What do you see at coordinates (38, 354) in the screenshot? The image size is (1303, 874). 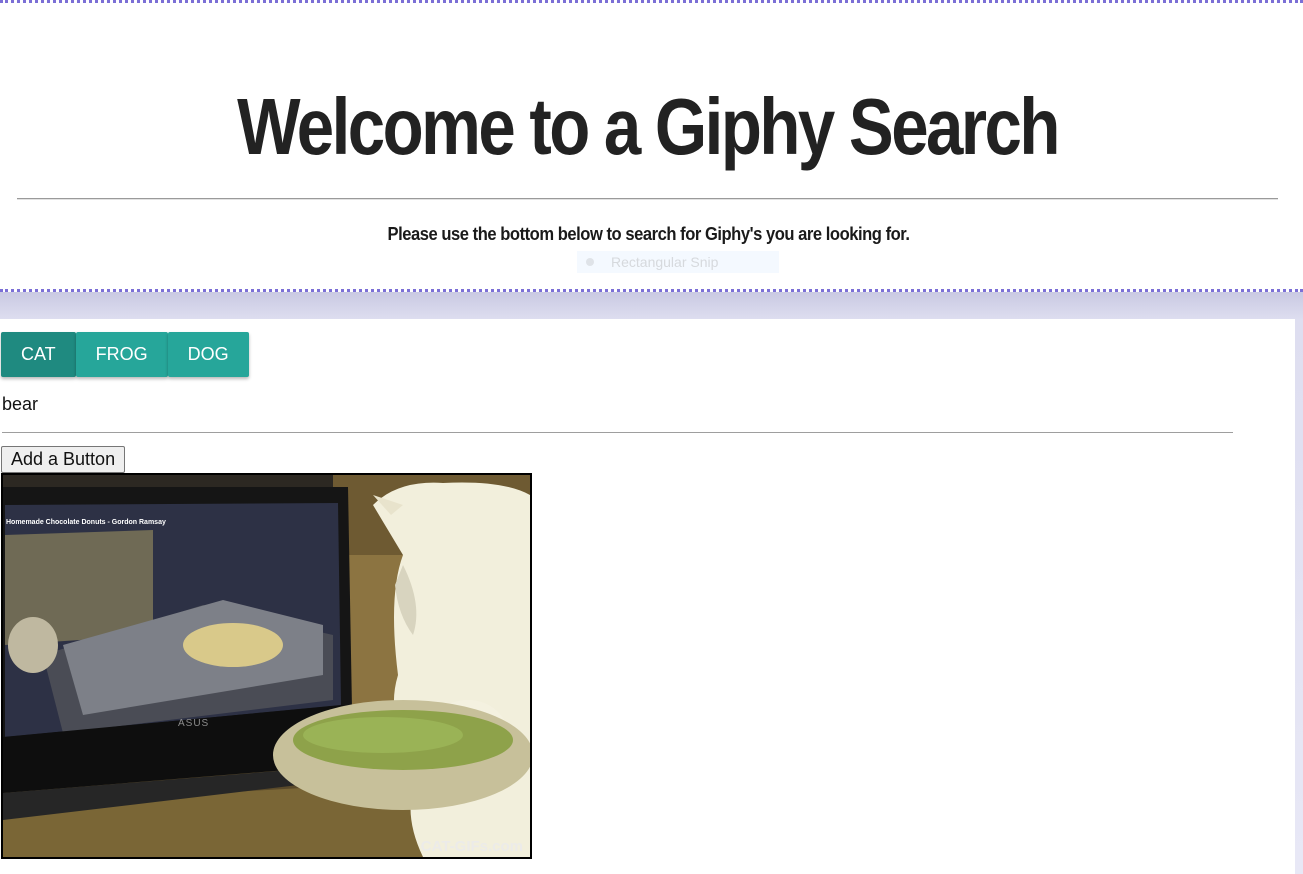 I see `cat-button: CAT` at bounding box center [38, 354].